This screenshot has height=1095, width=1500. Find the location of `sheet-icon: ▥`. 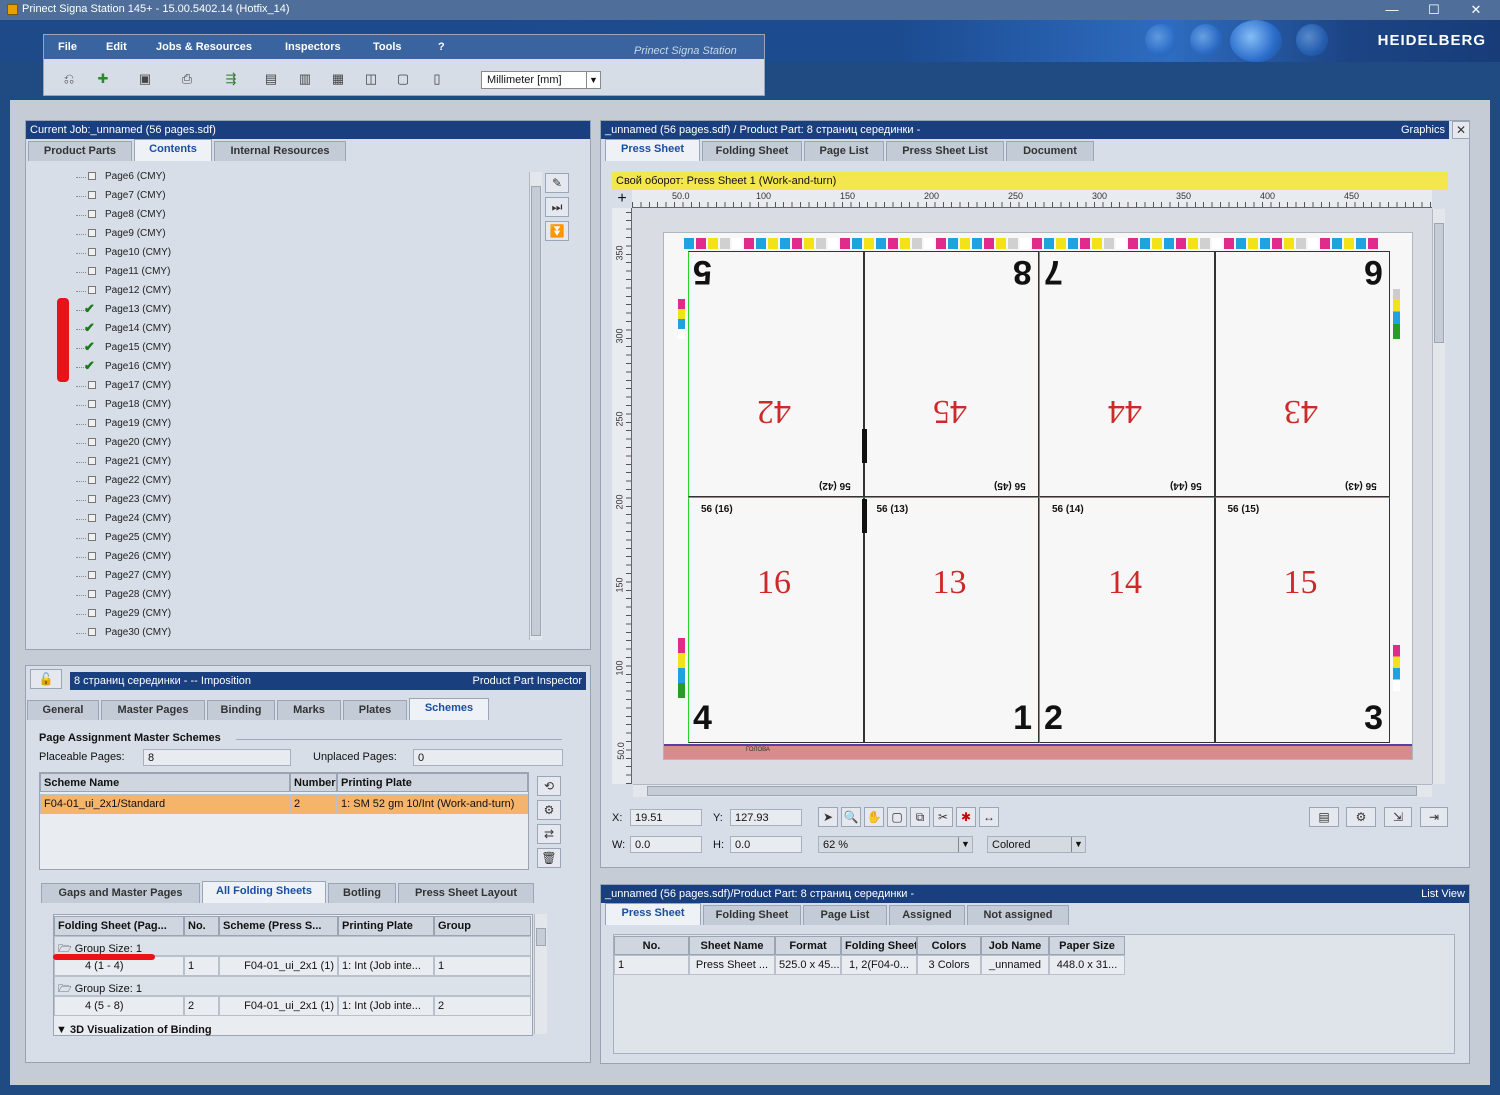

sheet-icon: ▥ is located at coordinates (305, 79).